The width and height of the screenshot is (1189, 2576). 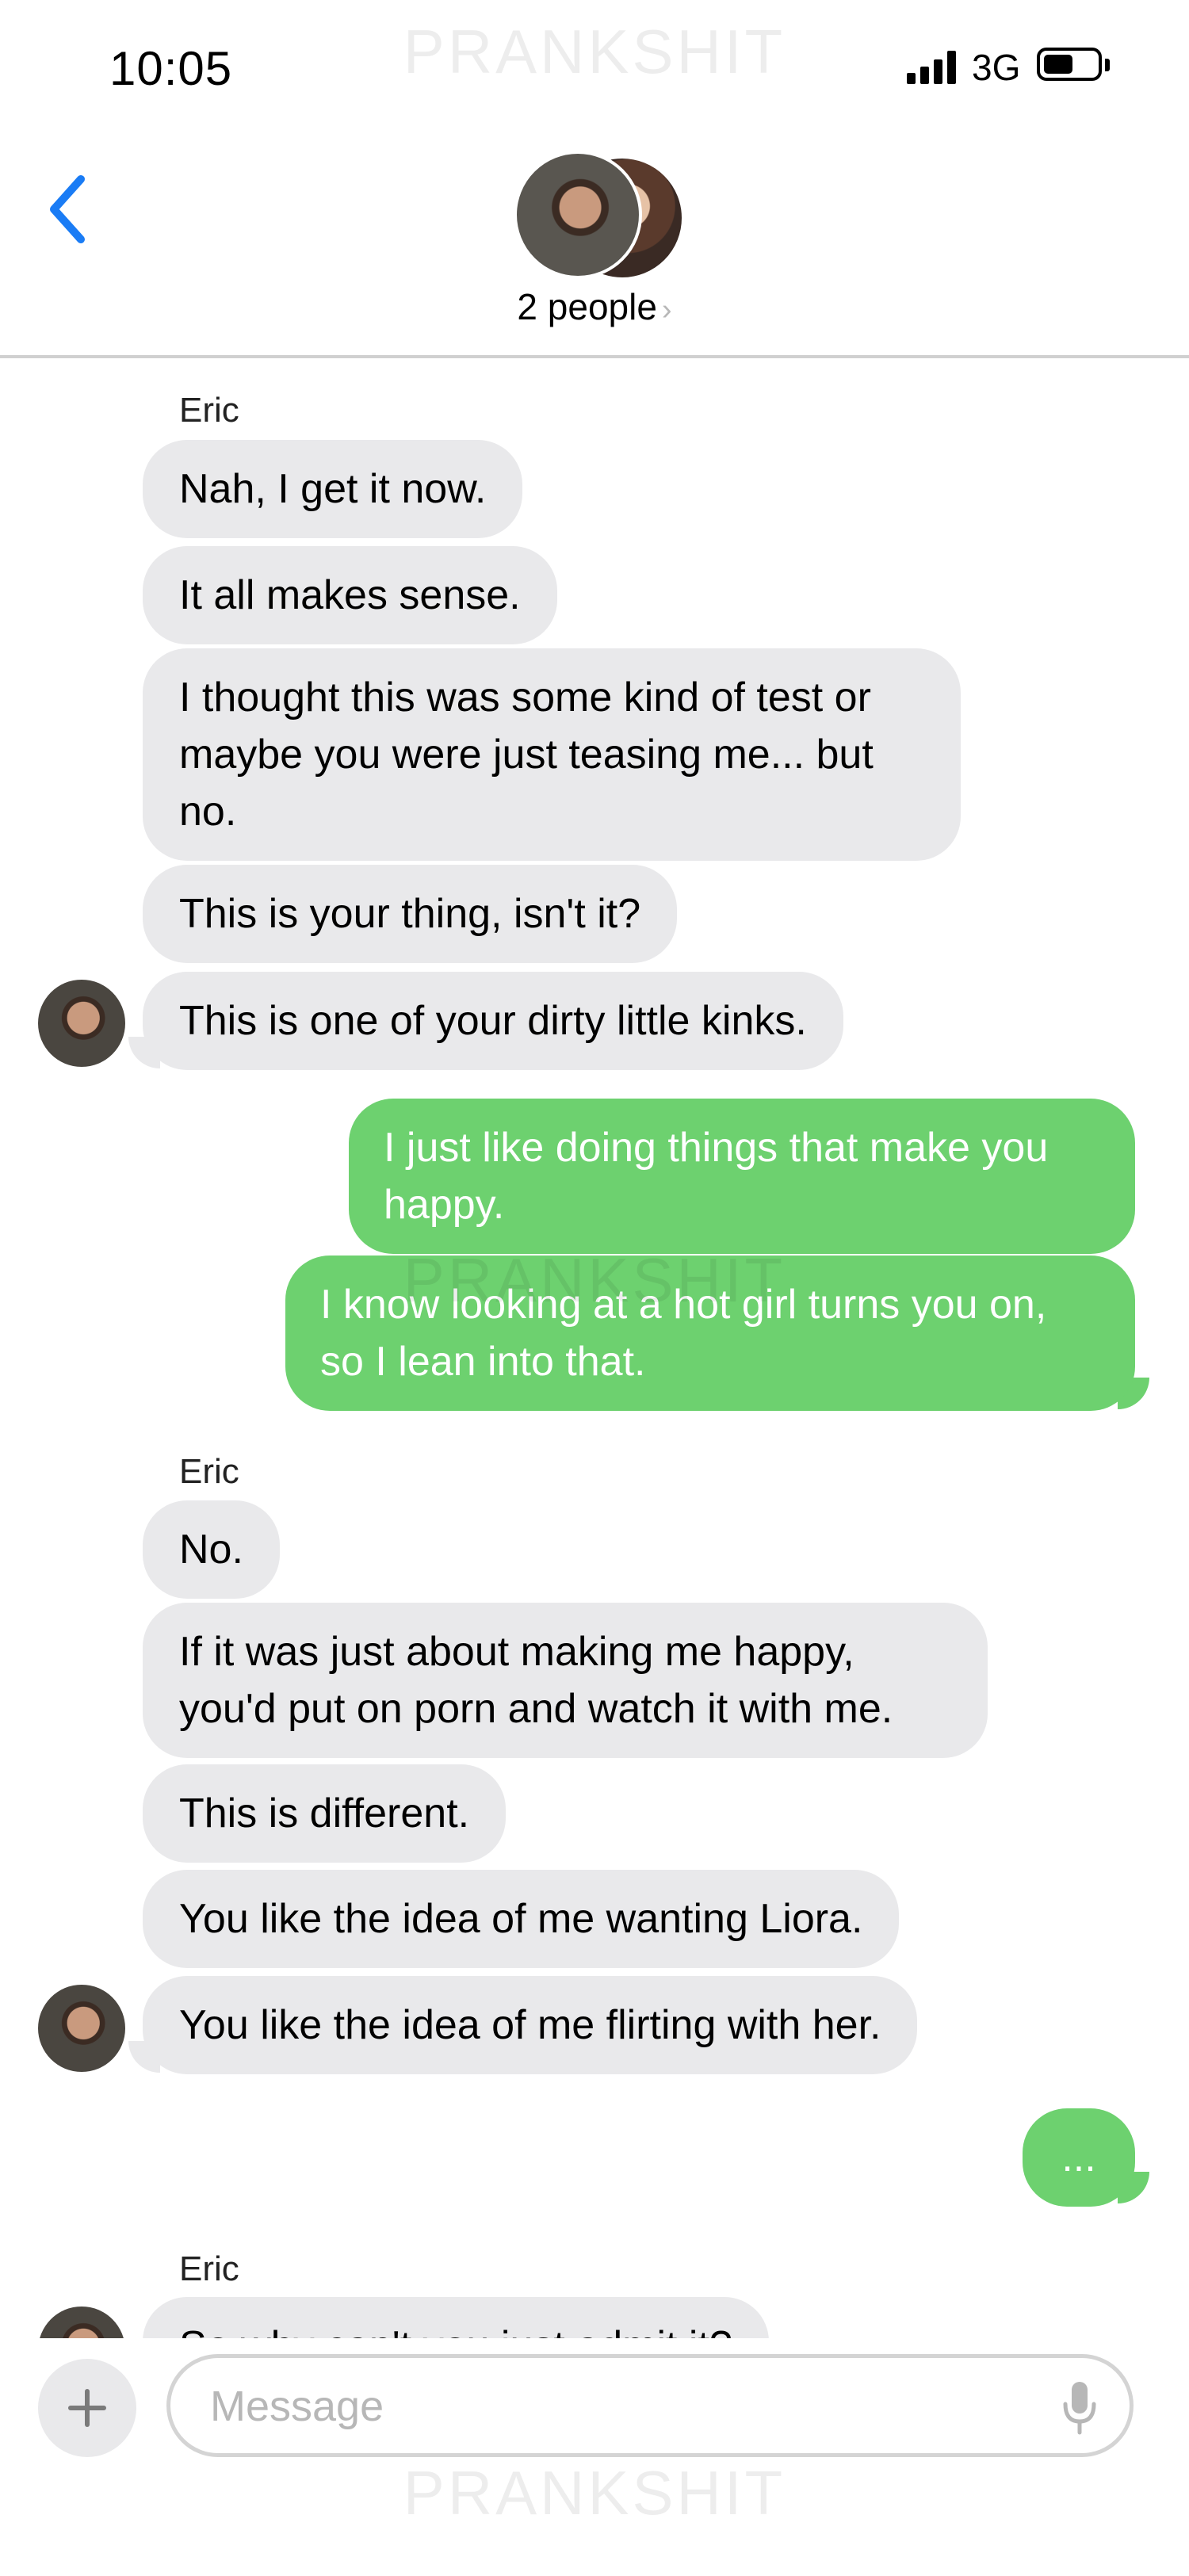 I want to click on group-title-label: 2 people, so click(x=587, y=307).